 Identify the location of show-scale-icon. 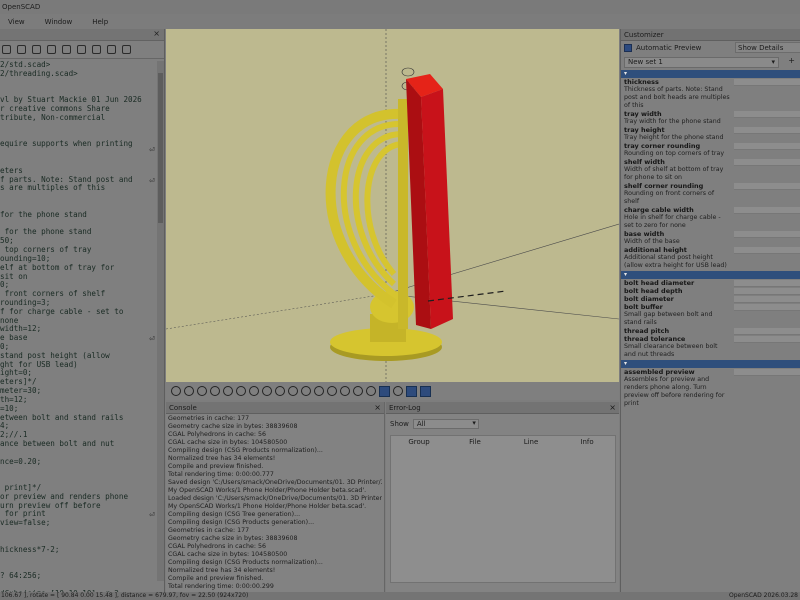
(398, 391).